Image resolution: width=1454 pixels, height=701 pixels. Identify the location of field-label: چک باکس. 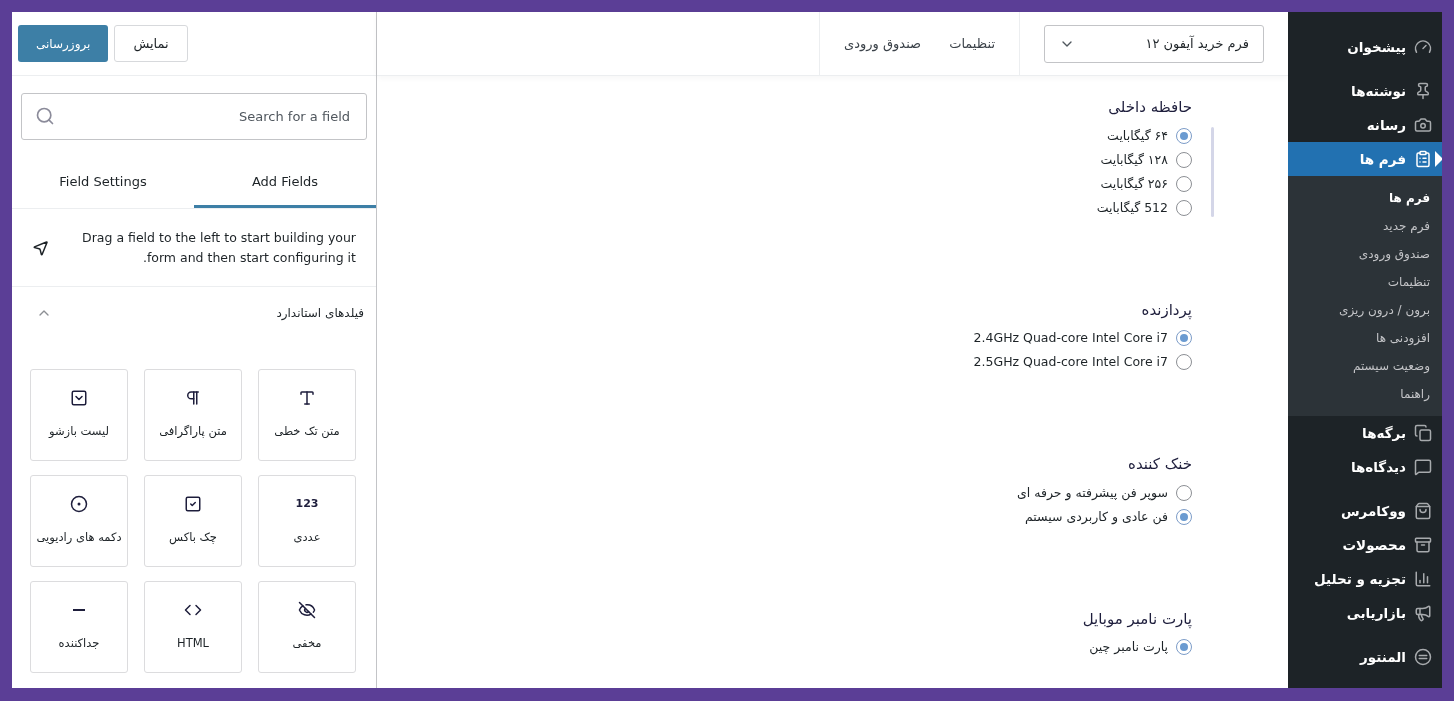
(193, 538).